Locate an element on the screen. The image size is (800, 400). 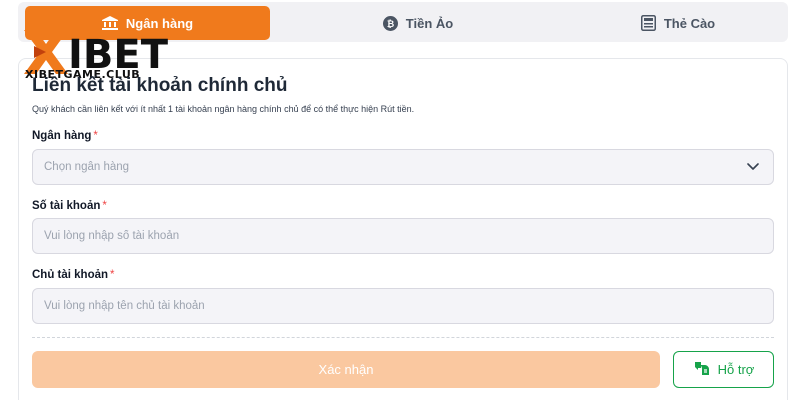
tab-crypto: ₿ Tiền Ảo is located at coordinates (418, 23).